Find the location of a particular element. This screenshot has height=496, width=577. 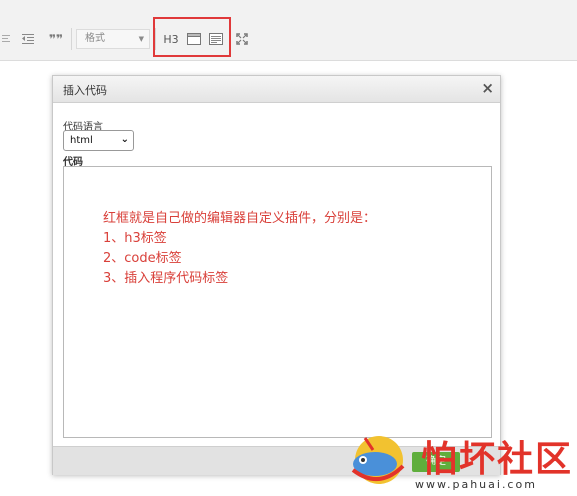

align-icon is located at coordinates (6, 39).